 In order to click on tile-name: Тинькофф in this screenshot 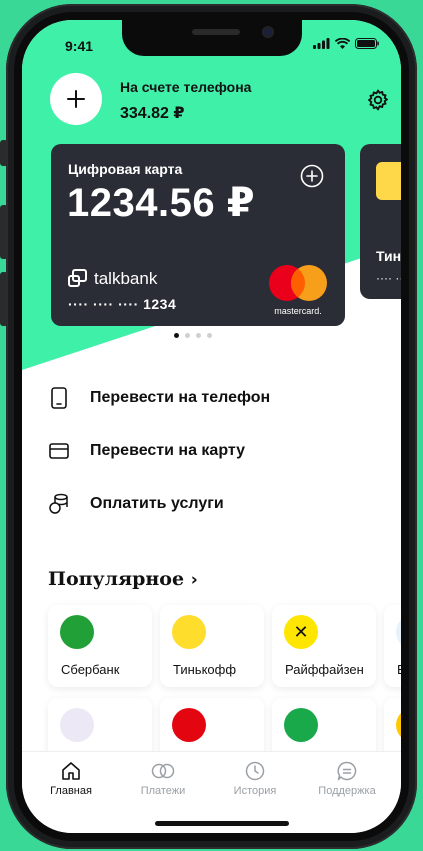, I will do `click(205, 669)`.